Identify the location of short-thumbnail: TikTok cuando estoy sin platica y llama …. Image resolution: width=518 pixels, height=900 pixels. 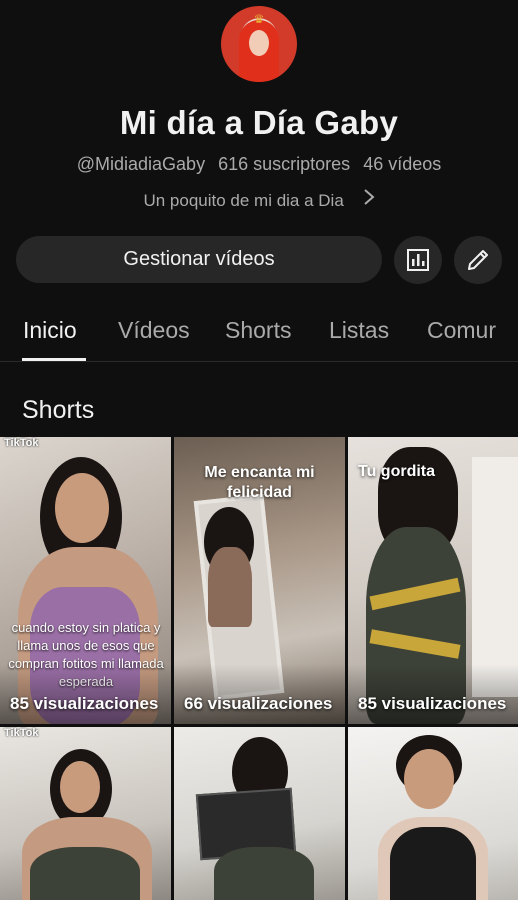
(85, 580).